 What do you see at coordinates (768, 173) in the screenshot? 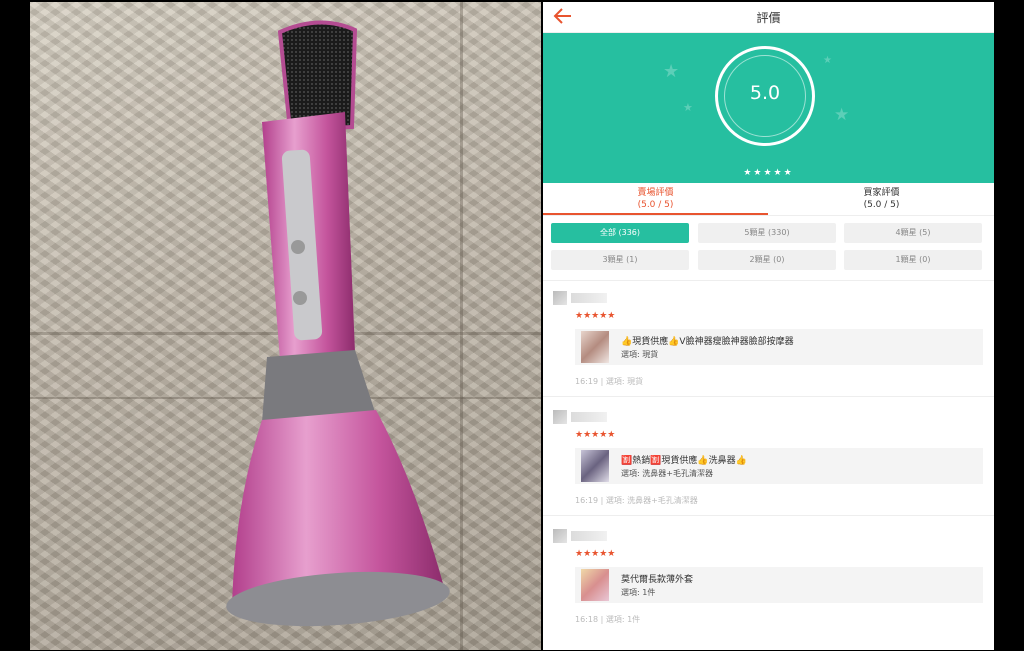
I see `summary-stars: ★★★★★` at bounding box center [768, 173].